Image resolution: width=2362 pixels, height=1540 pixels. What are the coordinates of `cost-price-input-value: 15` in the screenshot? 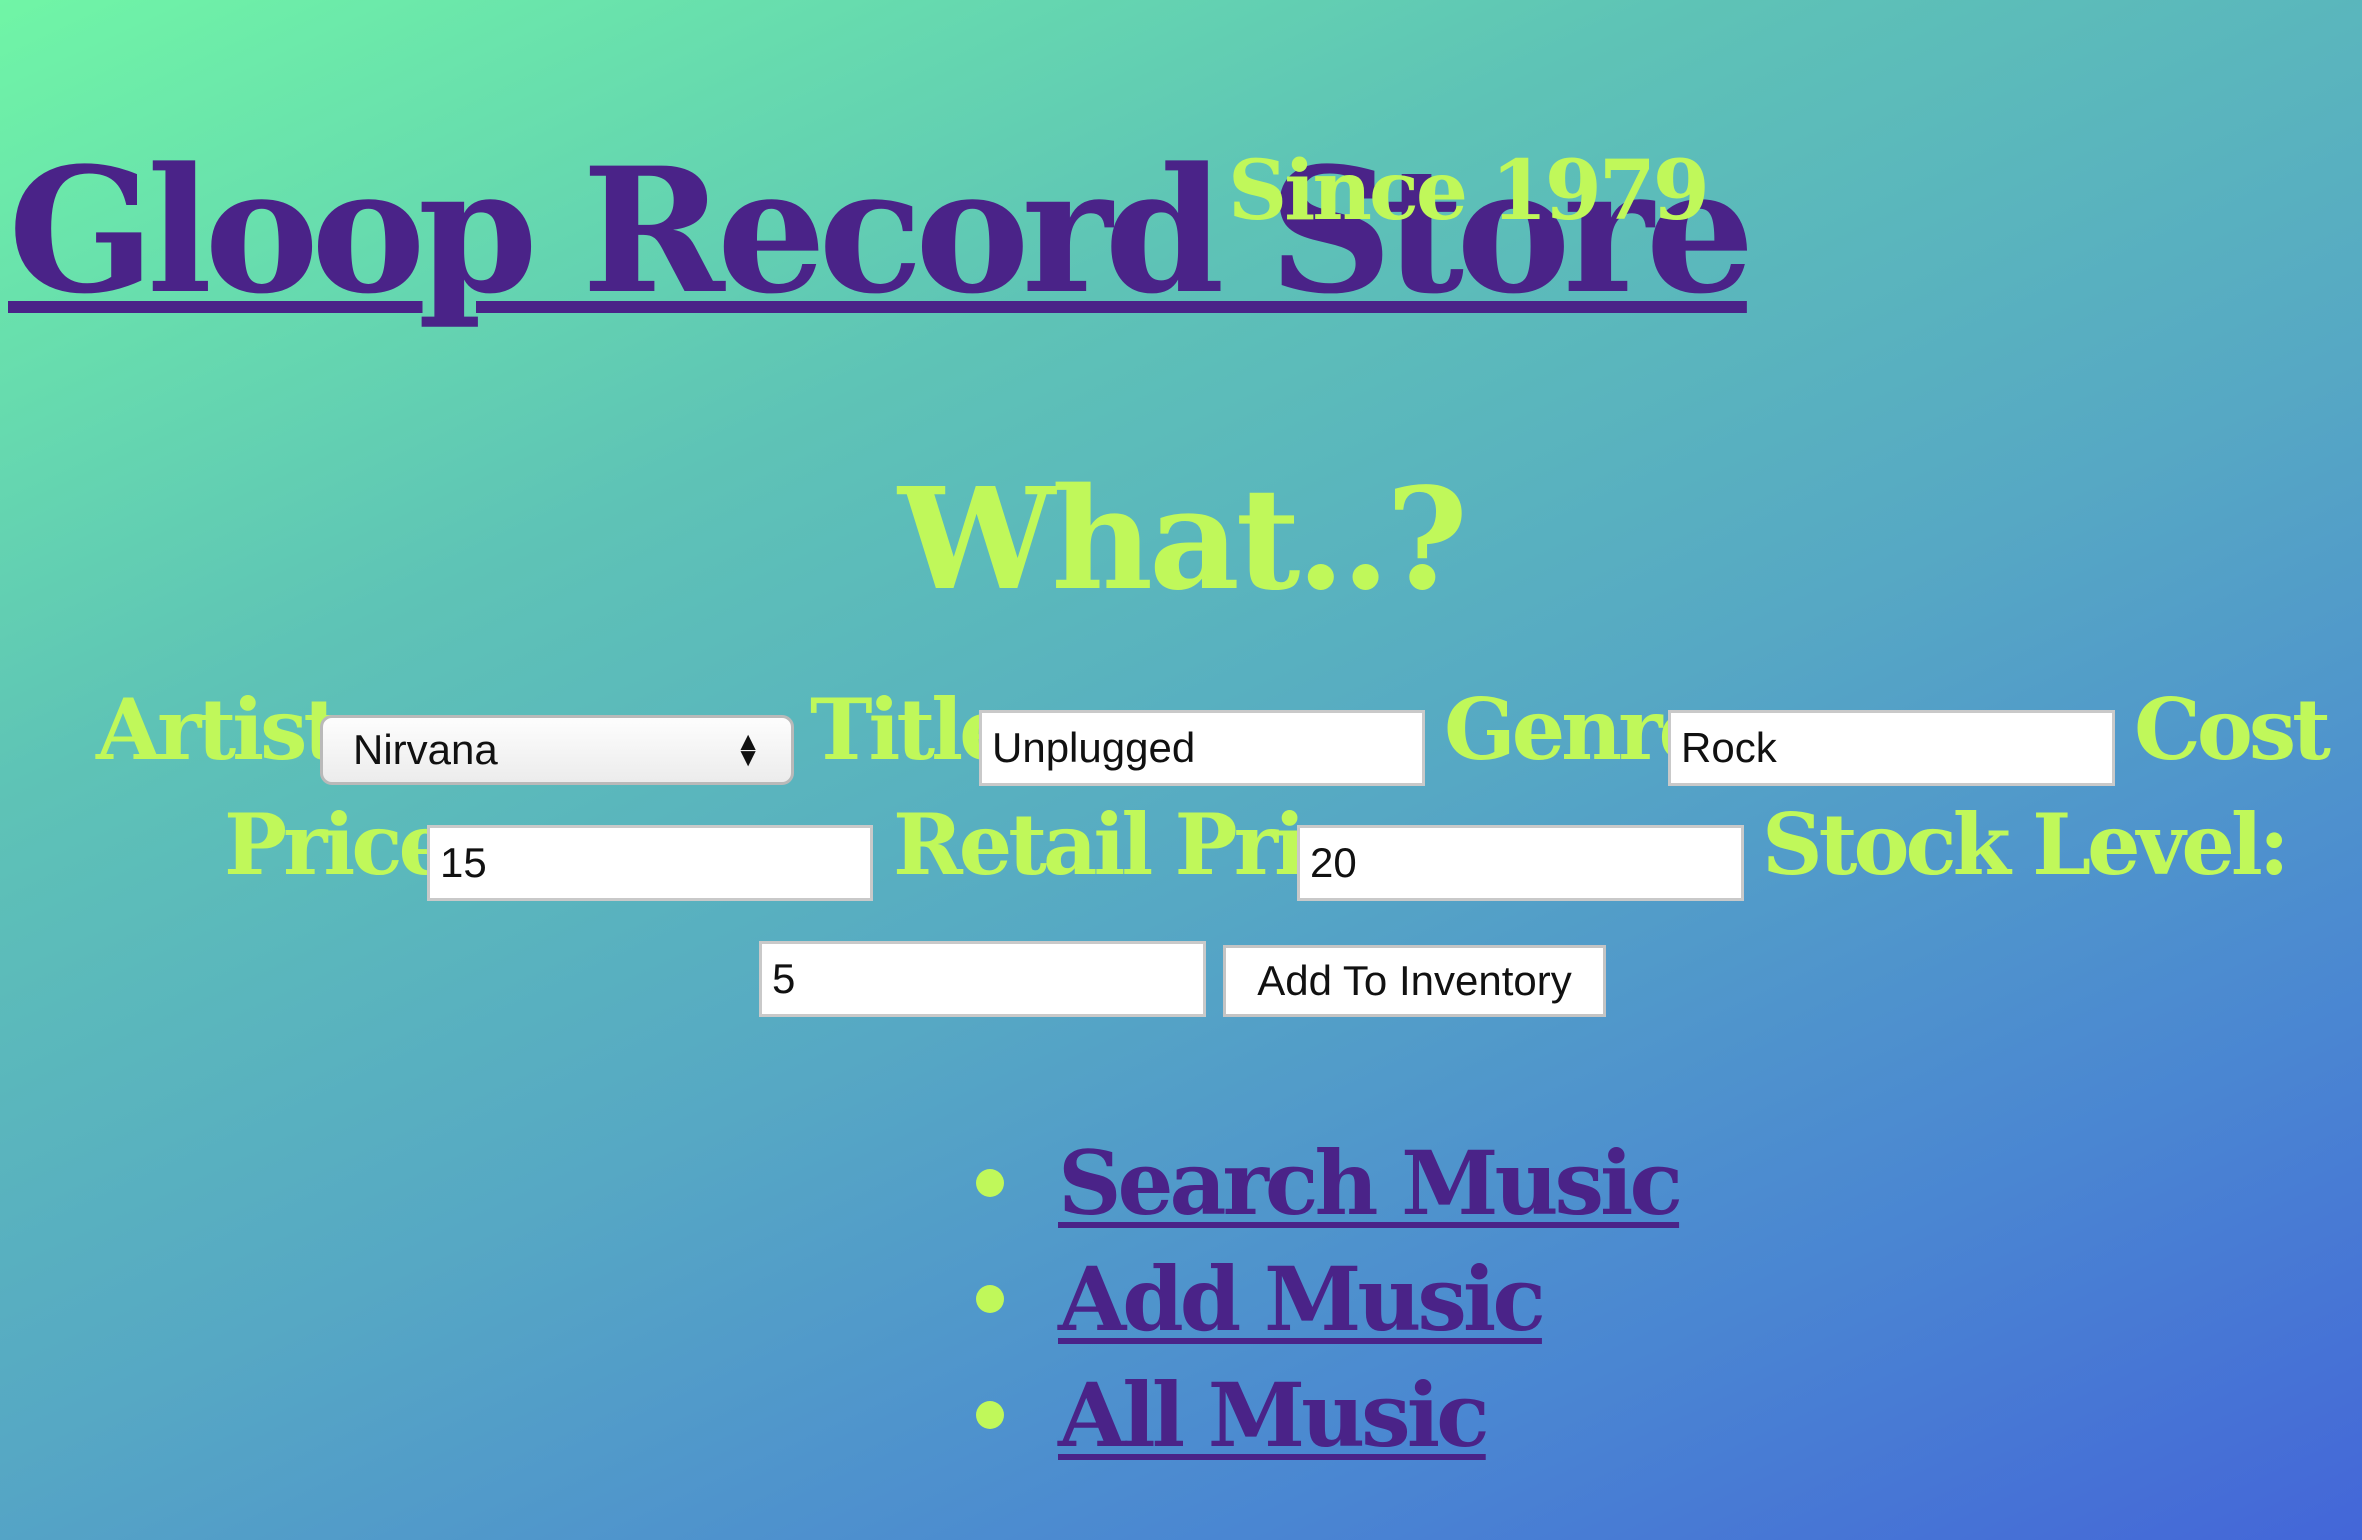 It's located at (463, 862).